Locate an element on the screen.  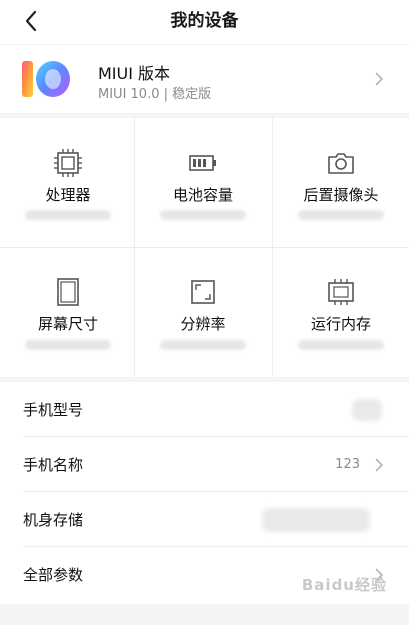
spec-cell-screen-size: 屏幕尺寸 is located at coordinates (68, 312).